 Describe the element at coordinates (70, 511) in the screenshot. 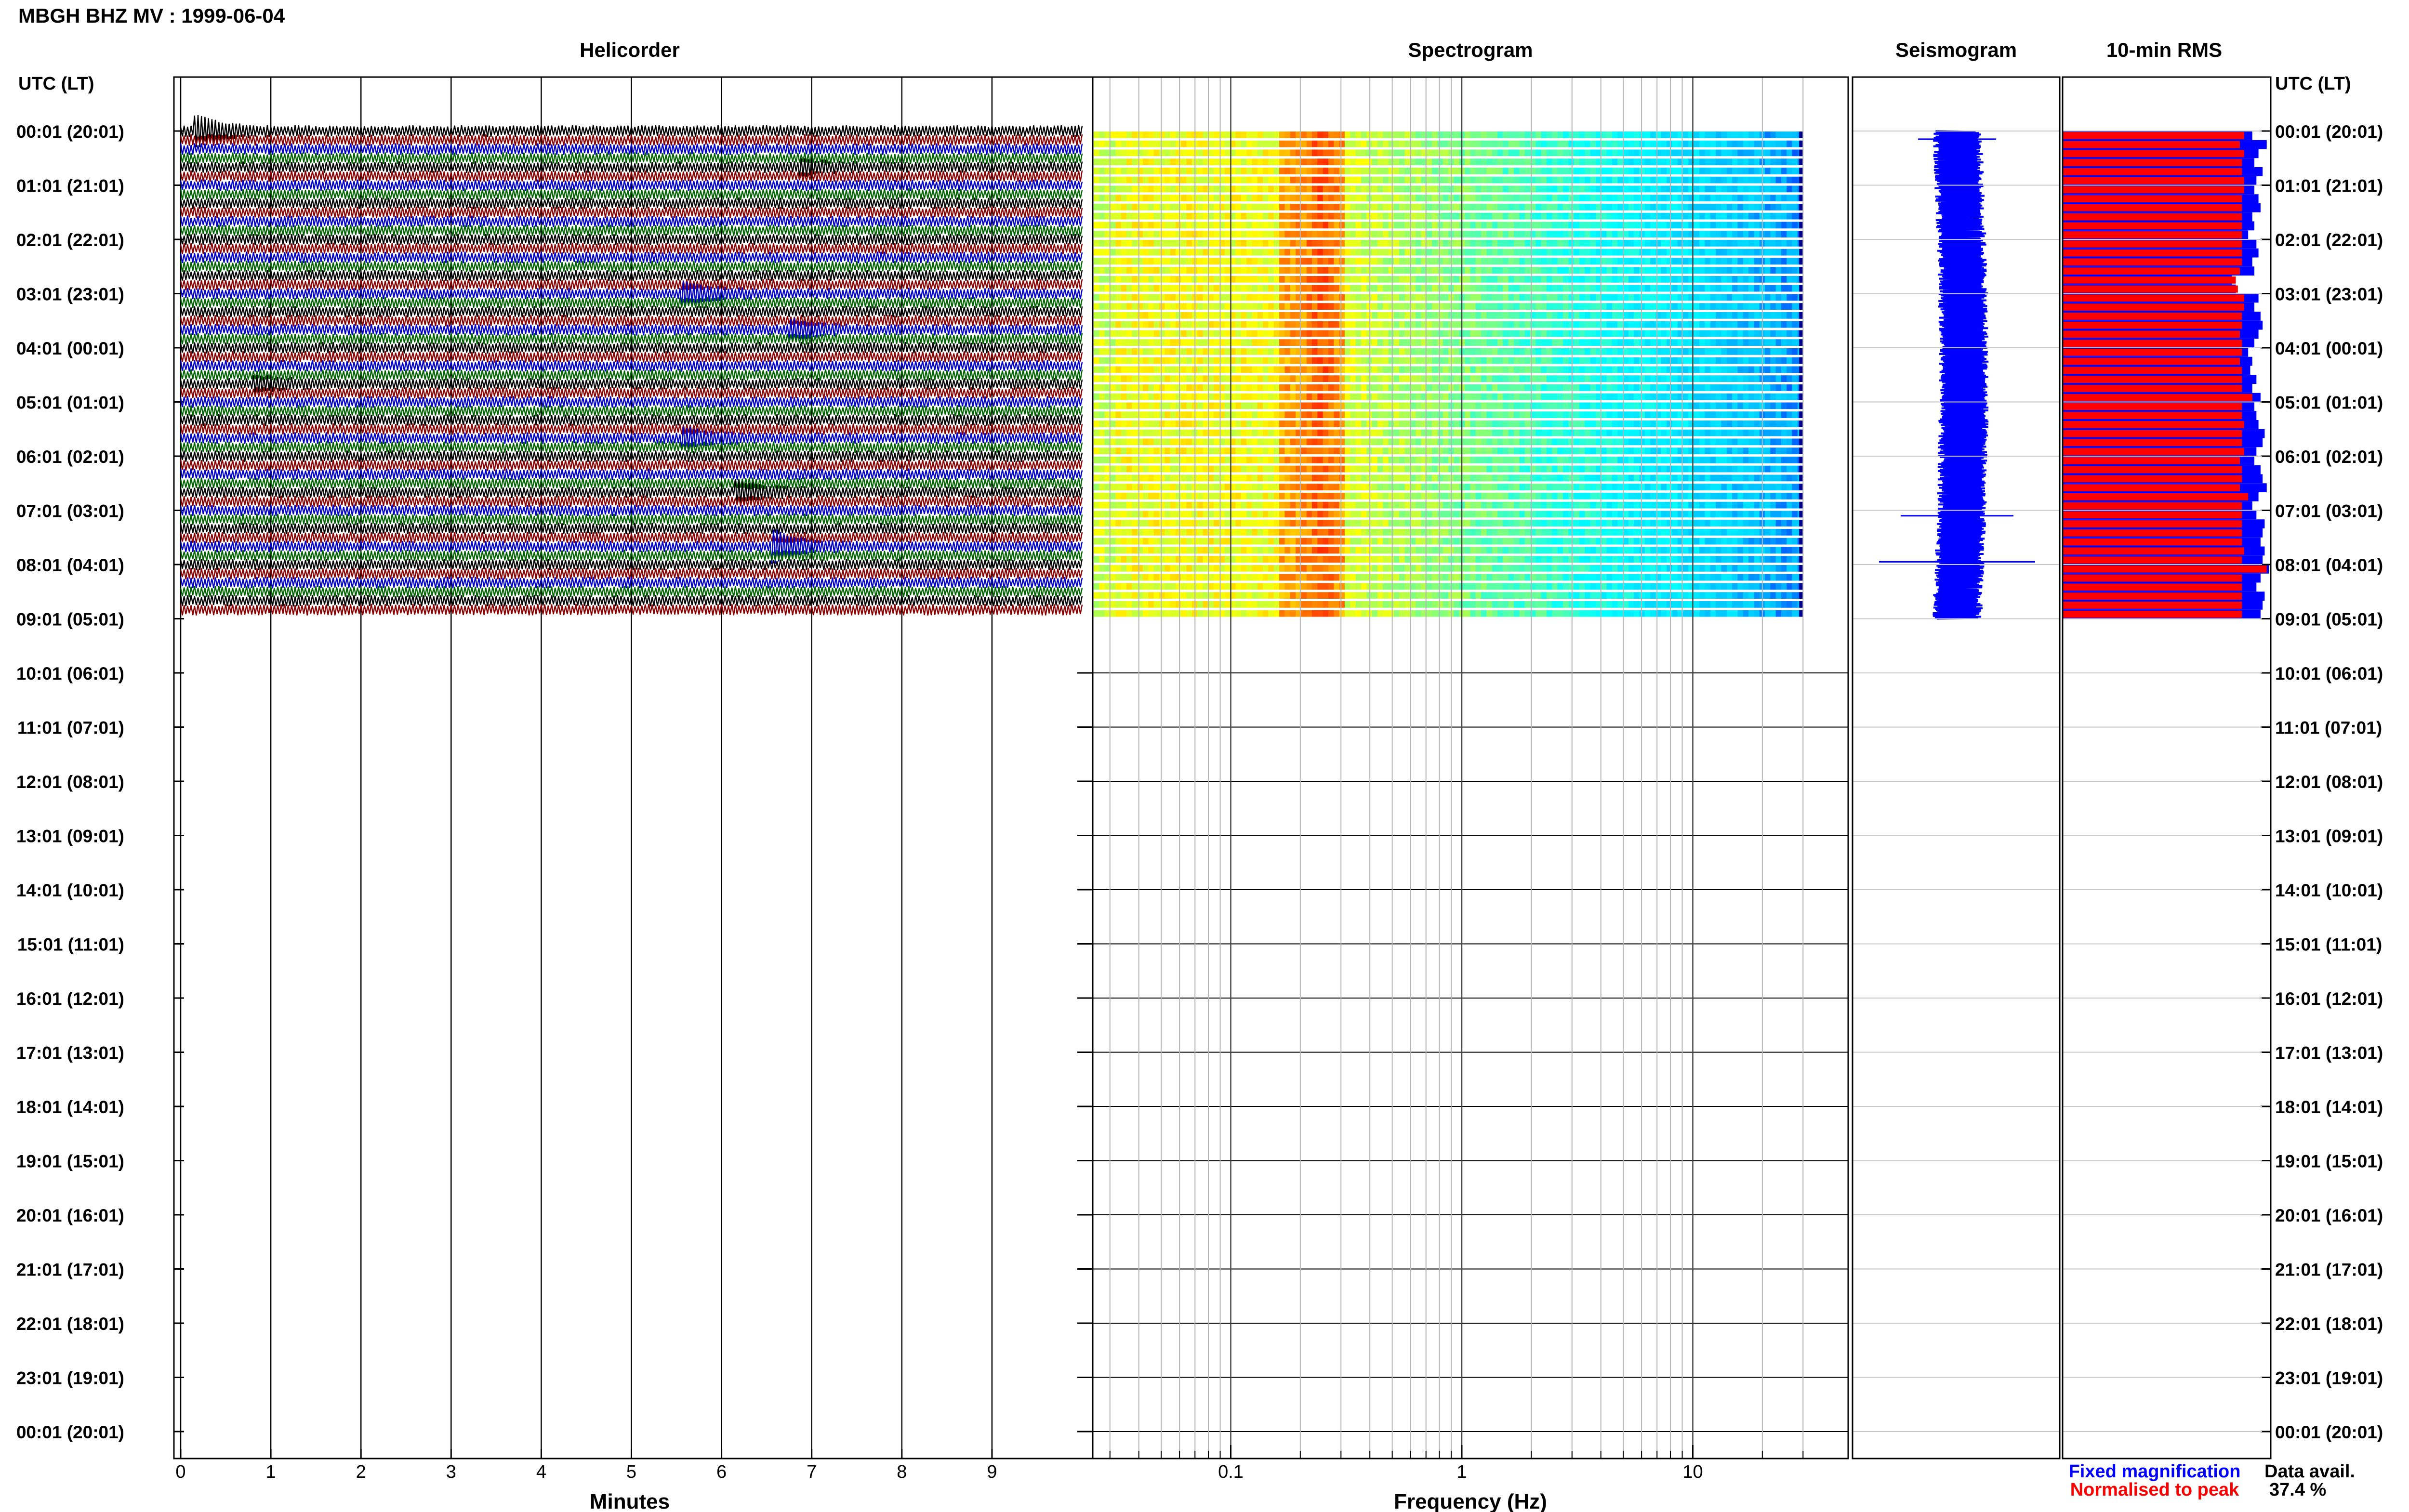

I see `time-label-left: 07:01 (03:01)` at that location.